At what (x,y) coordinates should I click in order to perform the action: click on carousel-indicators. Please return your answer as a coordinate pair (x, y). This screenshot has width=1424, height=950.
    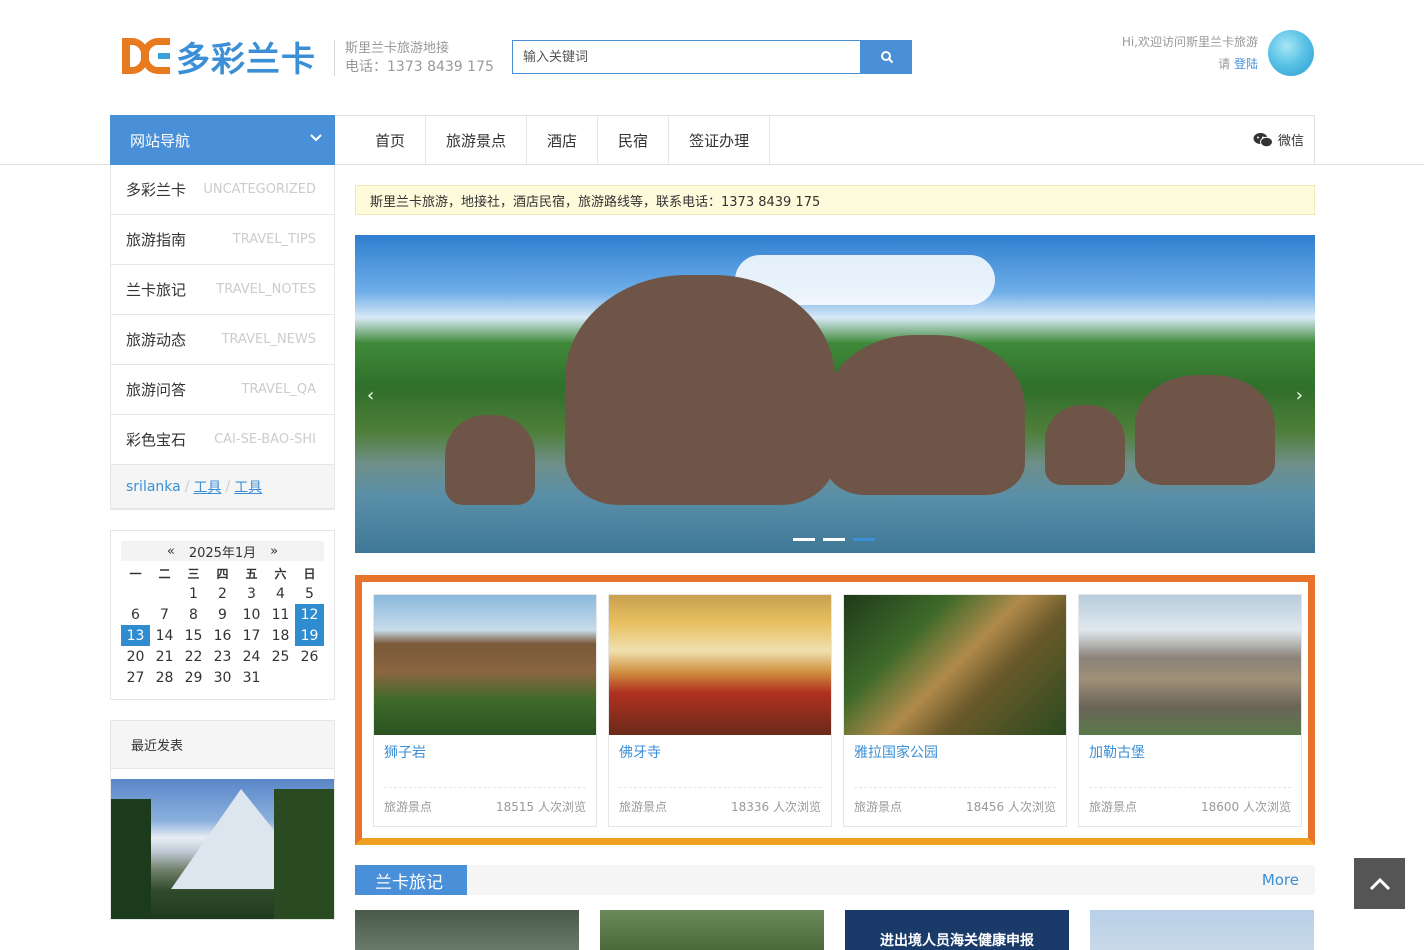
    Looking at the image, I should click on (834, 539).